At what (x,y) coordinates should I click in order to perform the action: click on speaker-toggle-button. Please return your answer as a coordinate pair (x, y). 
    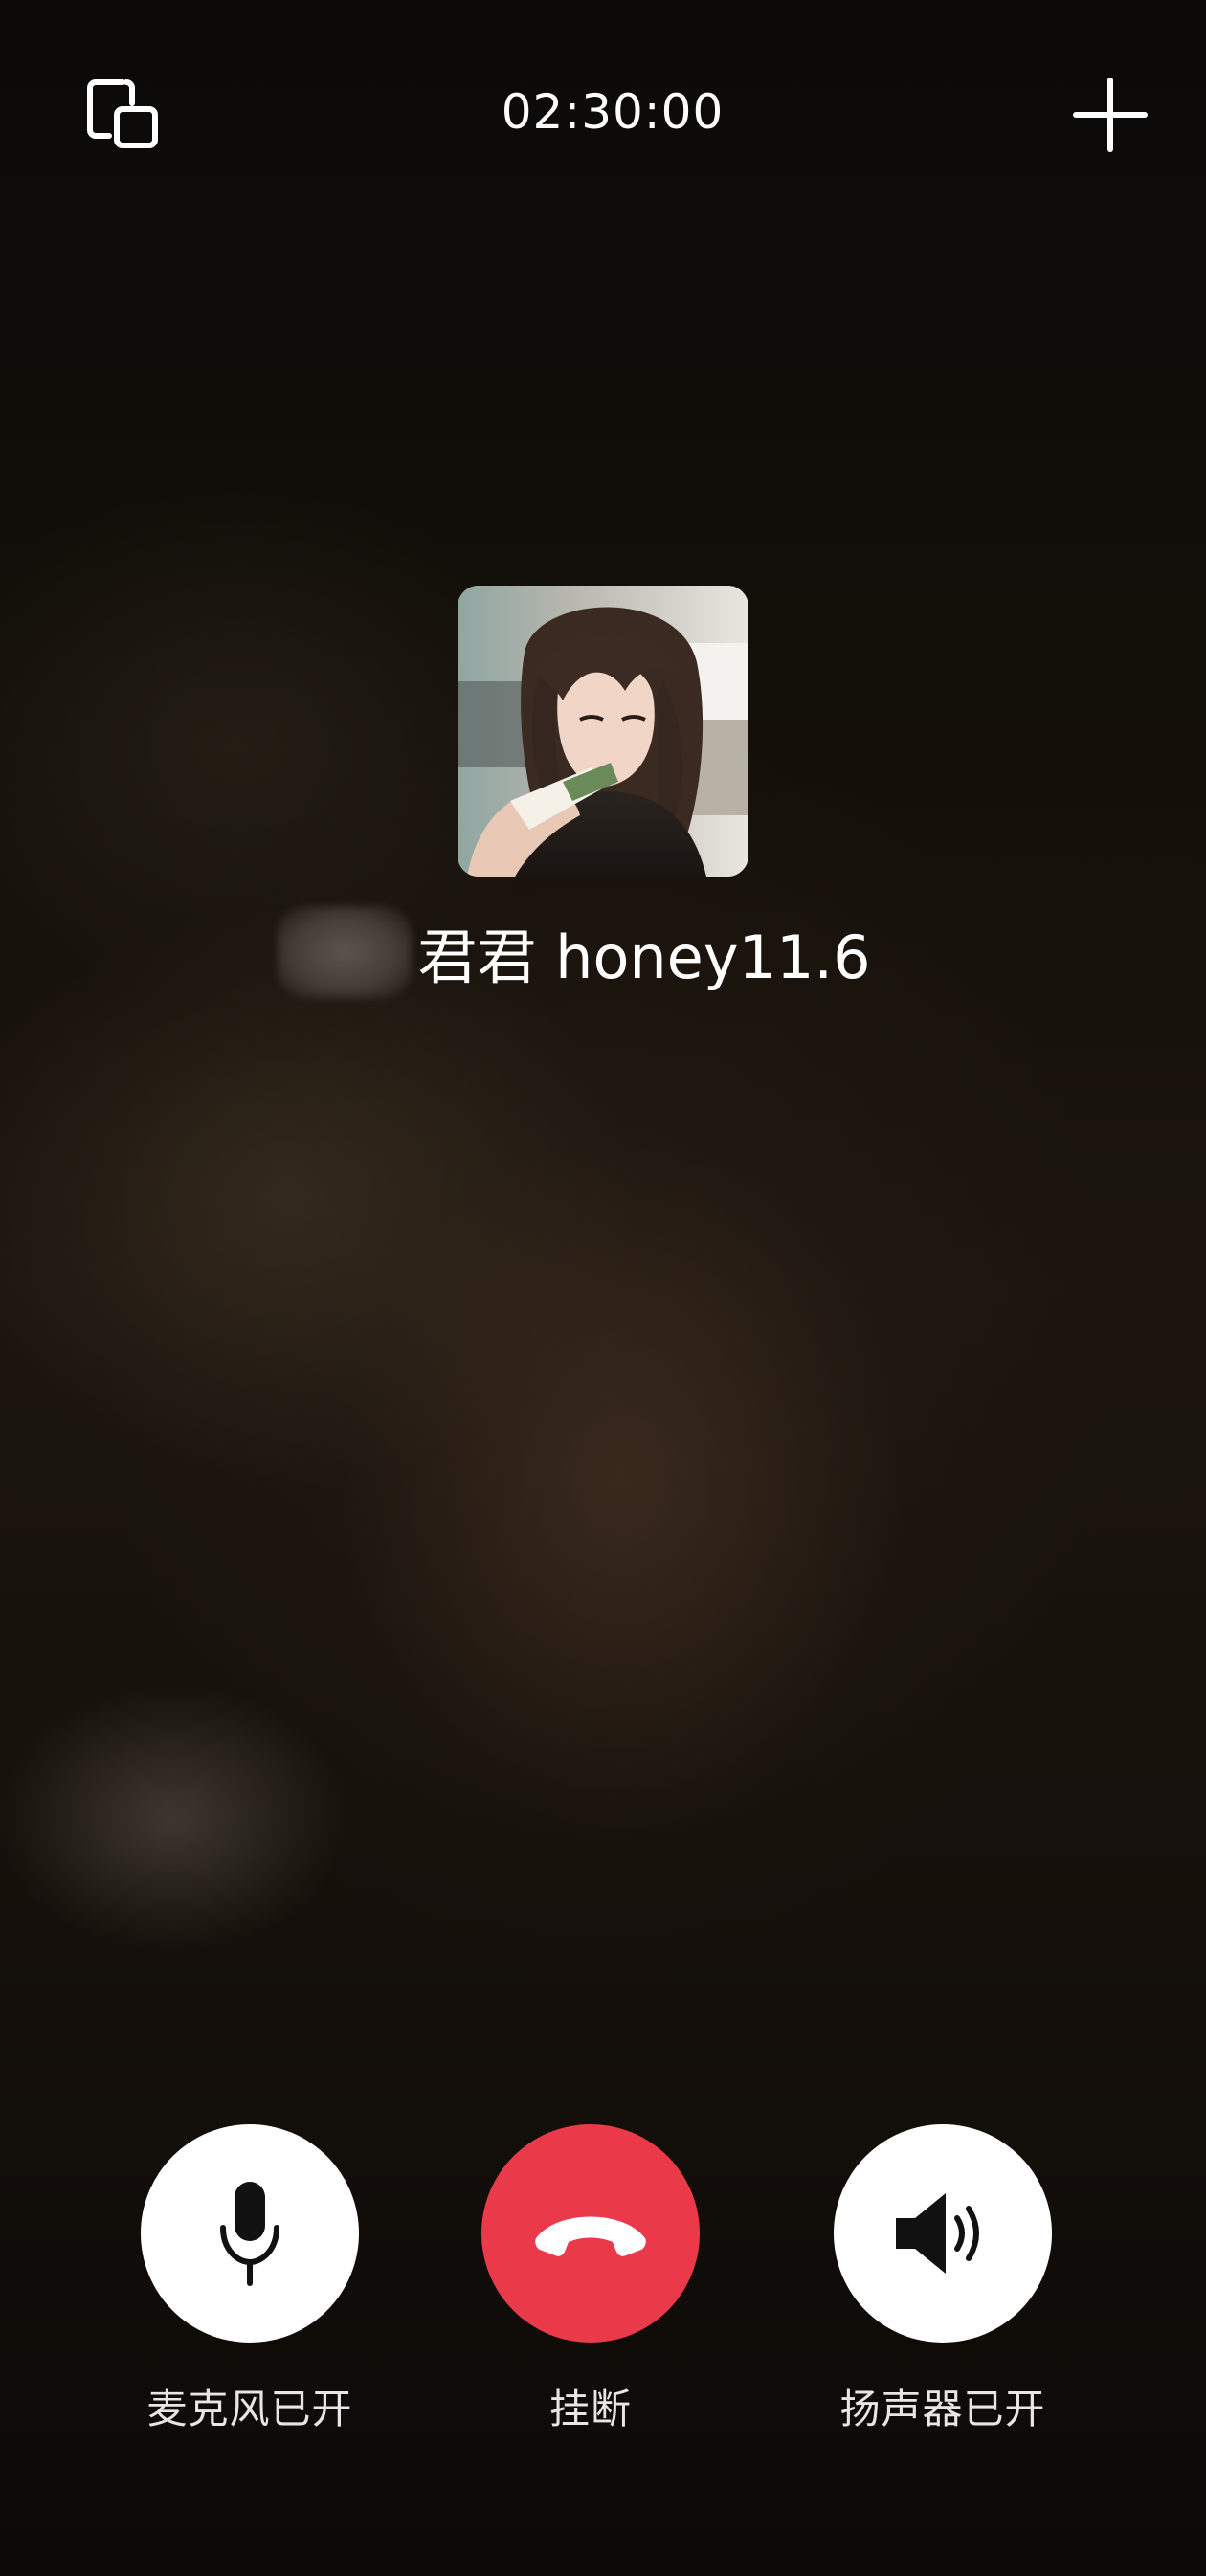
    Looking at the image, I should click on (943, 2233).